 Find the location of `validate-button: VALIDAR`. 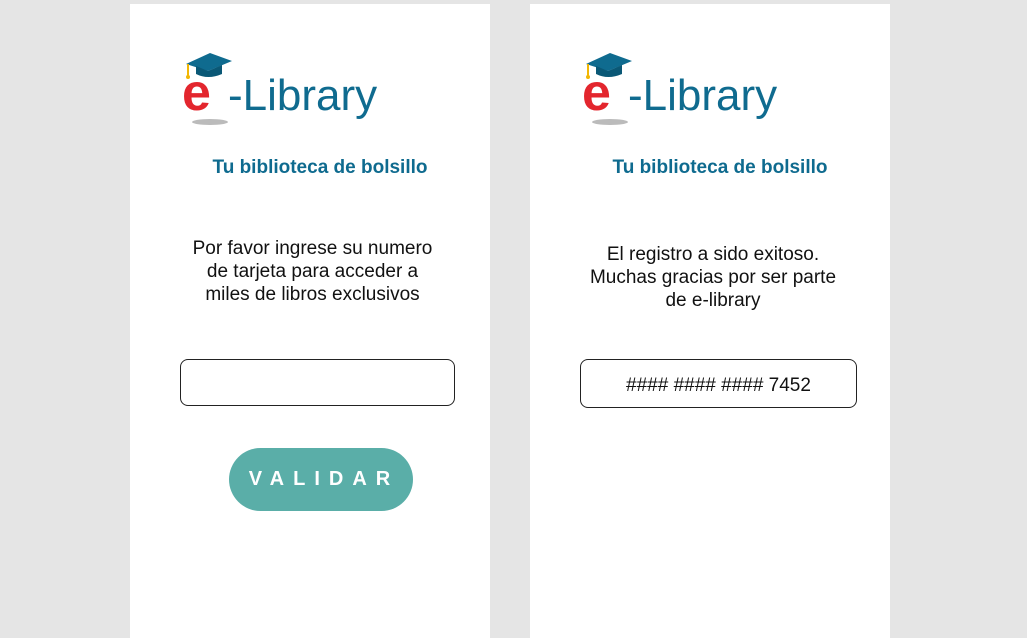

validate-button: VALIDAR is located at coordinates (321, 479).